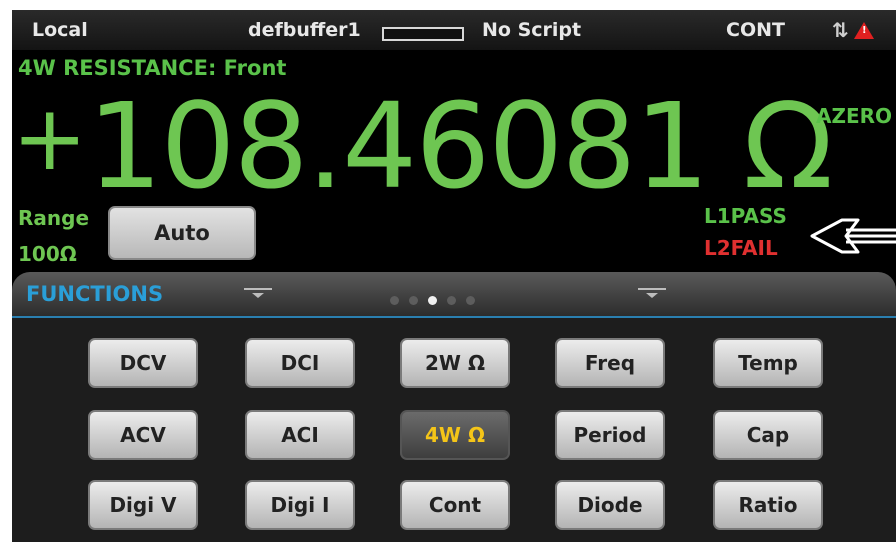  Describe the element at coordinates (741, 248) in the screenshot. I see `limit2-status: L2FAIL` at that location.